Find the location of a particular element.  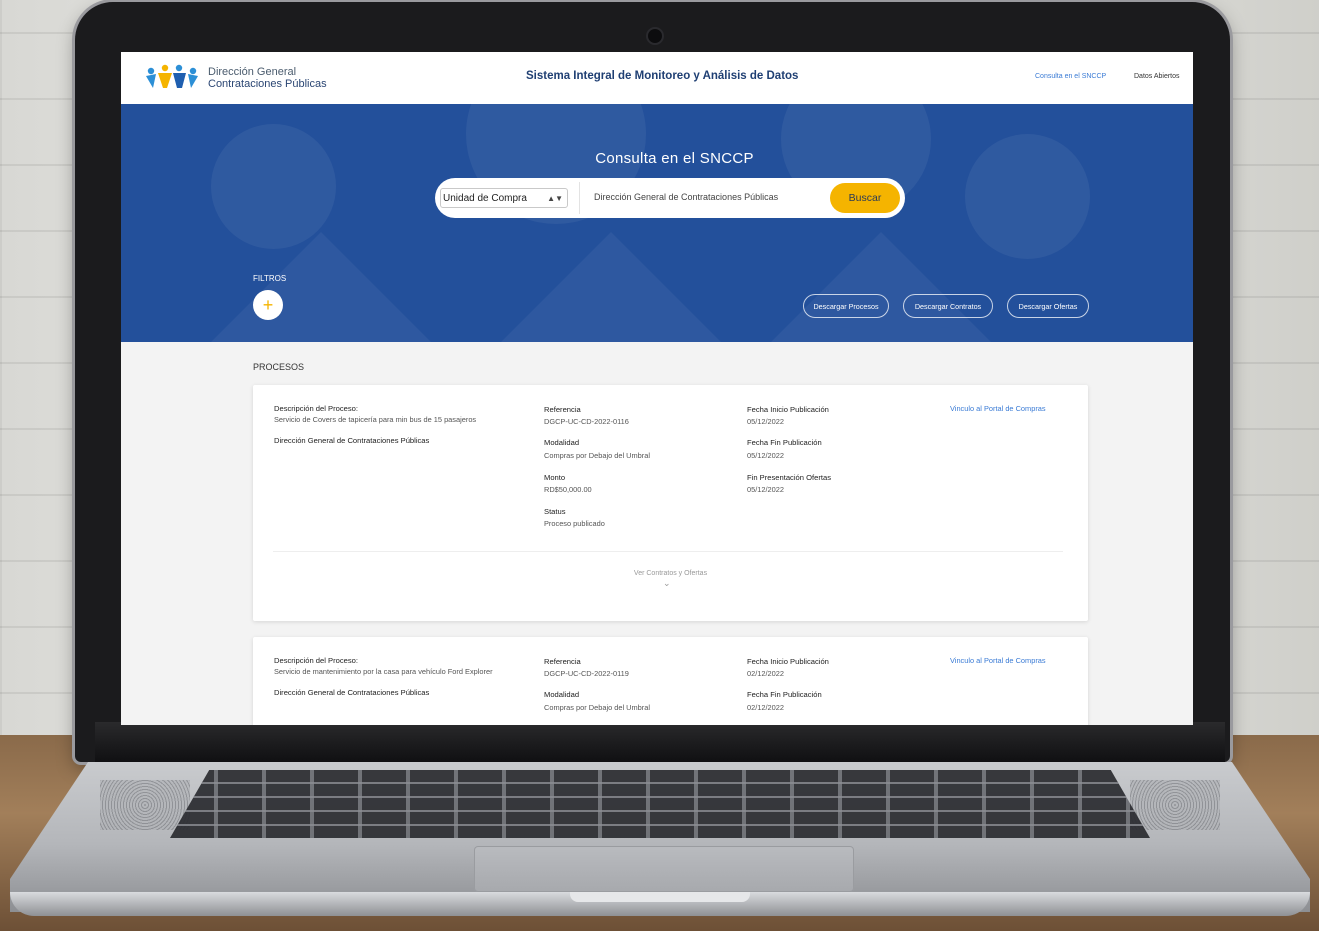

status-label: Status is located at coordinates (555, 511).